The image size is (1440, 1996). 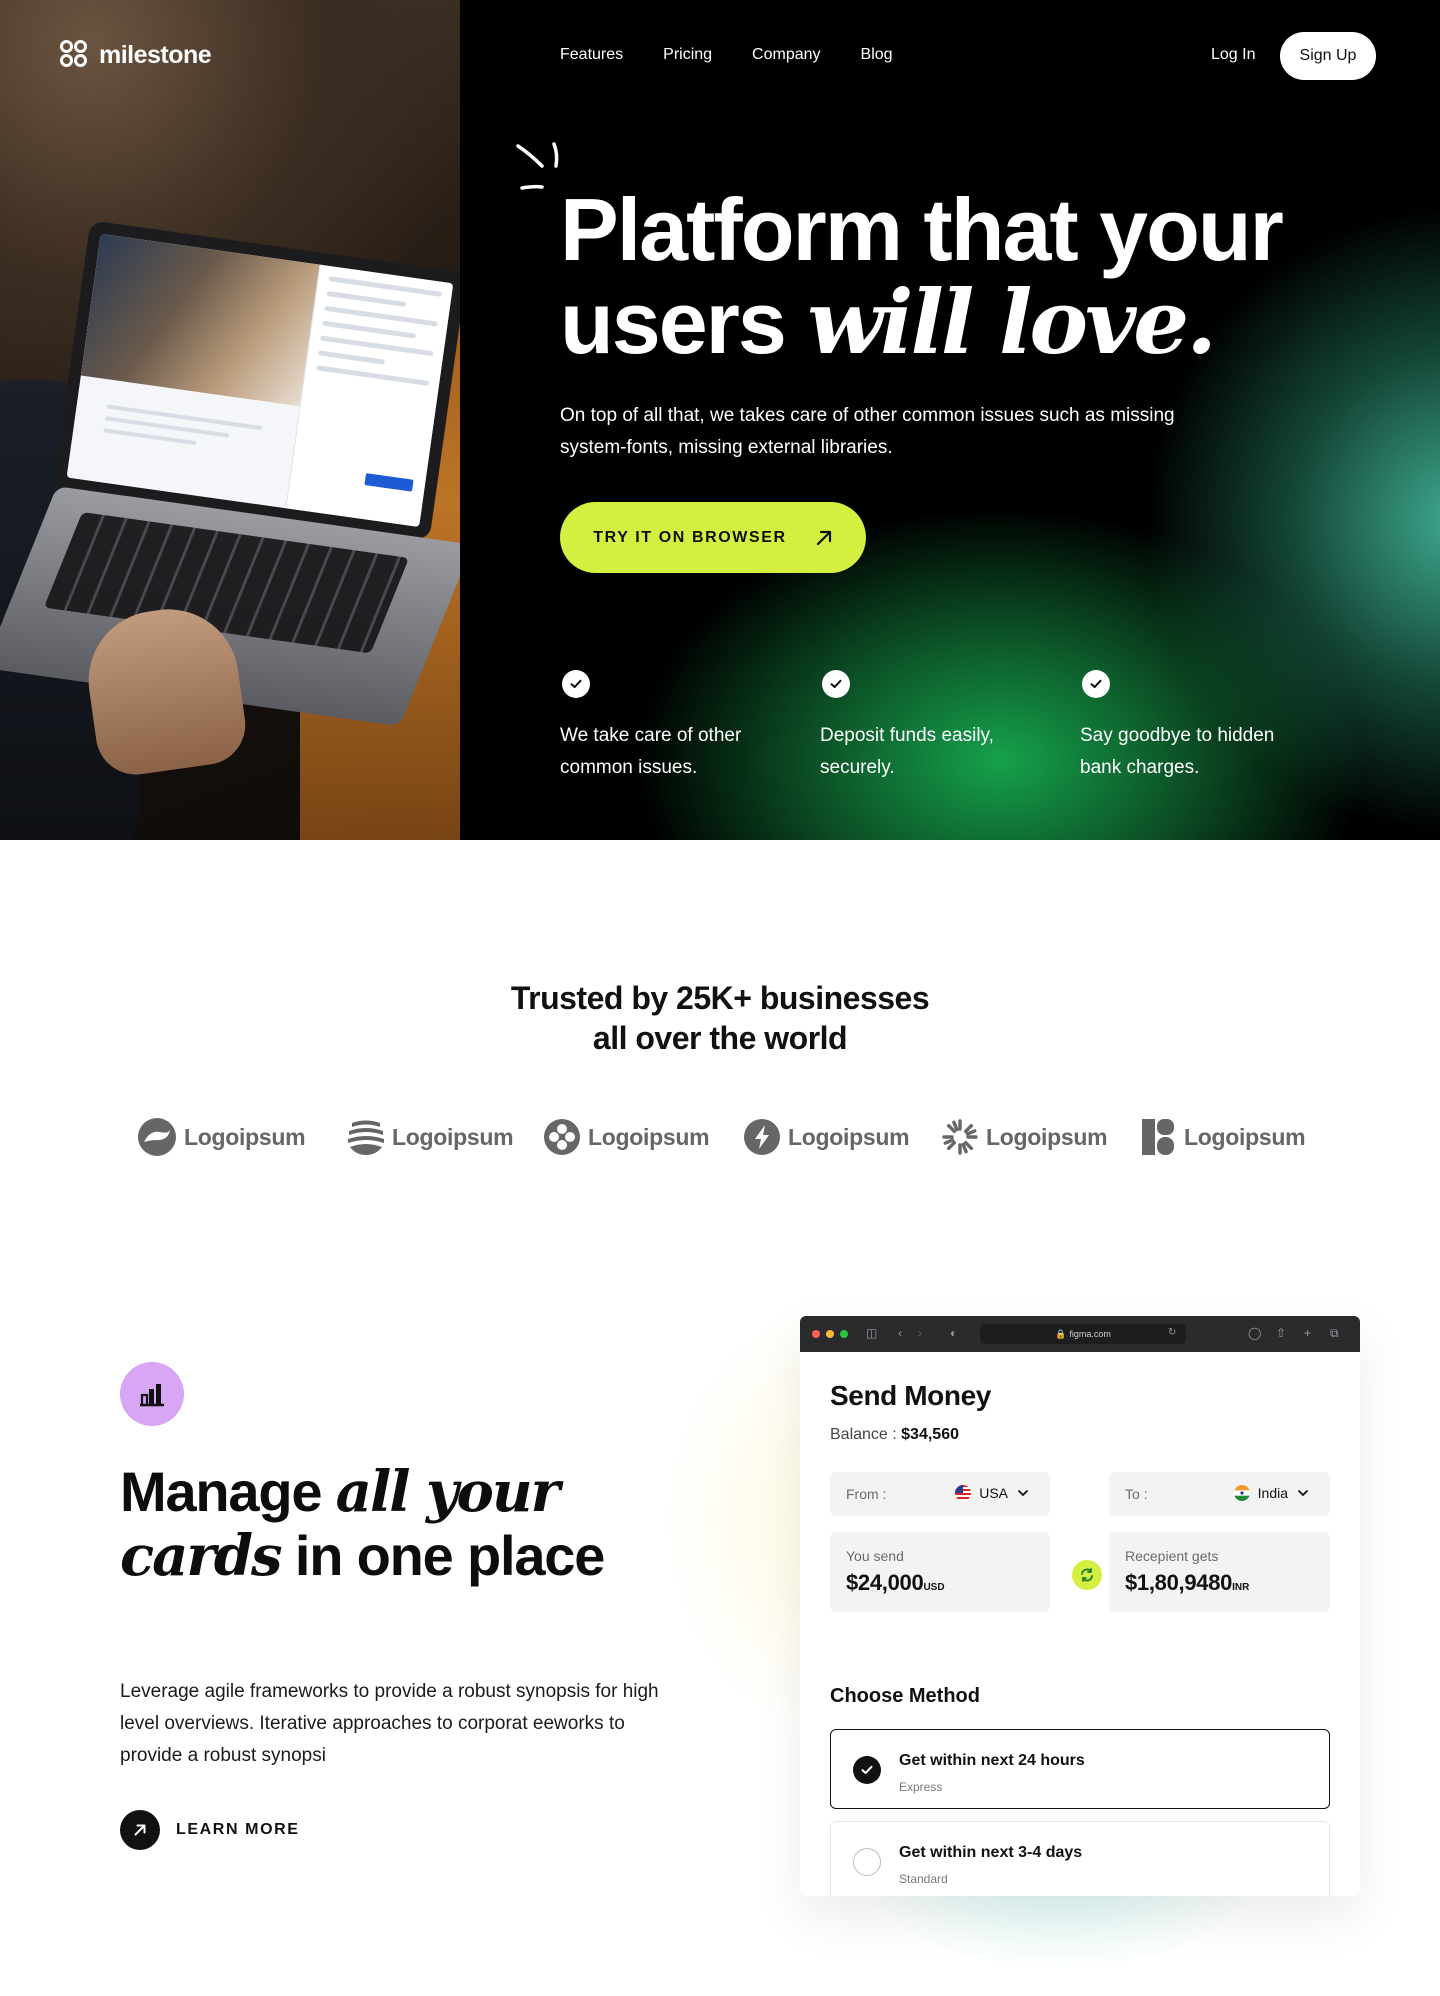 What do you see at coordinates (877, 55) in the screenshot?
I see `nav-item-blog: Blog` at bounding box center [877, 55].